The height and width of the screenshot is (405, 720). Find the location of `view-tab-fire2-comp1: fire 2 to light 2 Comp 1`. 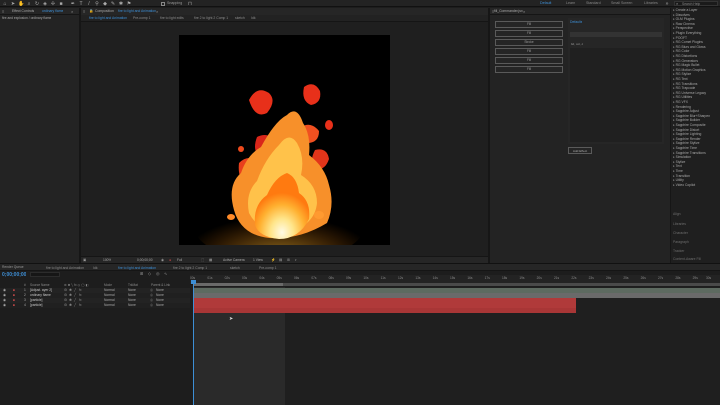

view-tab-fire2-comp1: fire 2 to light 2 Comp 1 is located at coordinates (211, 18).